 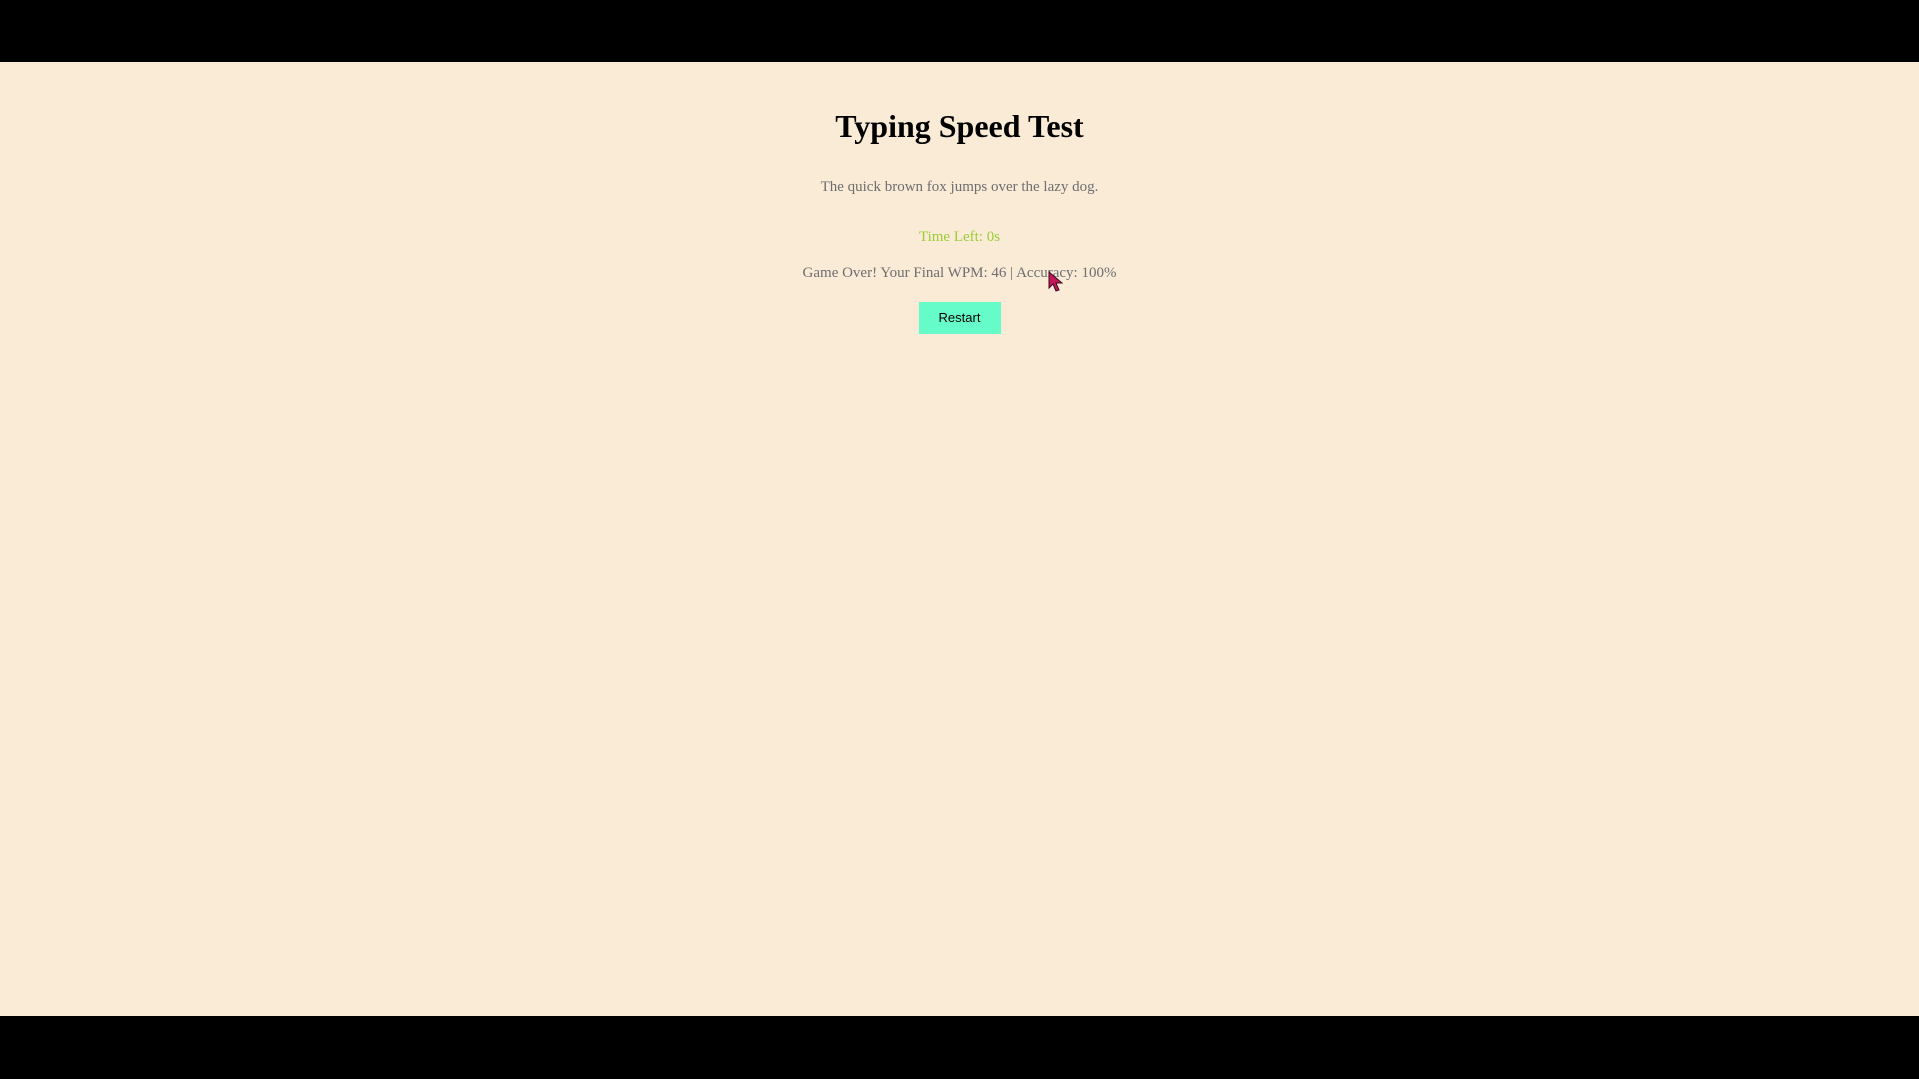 I want to click on letterbox-top-bar, so click(x=959, y=31).